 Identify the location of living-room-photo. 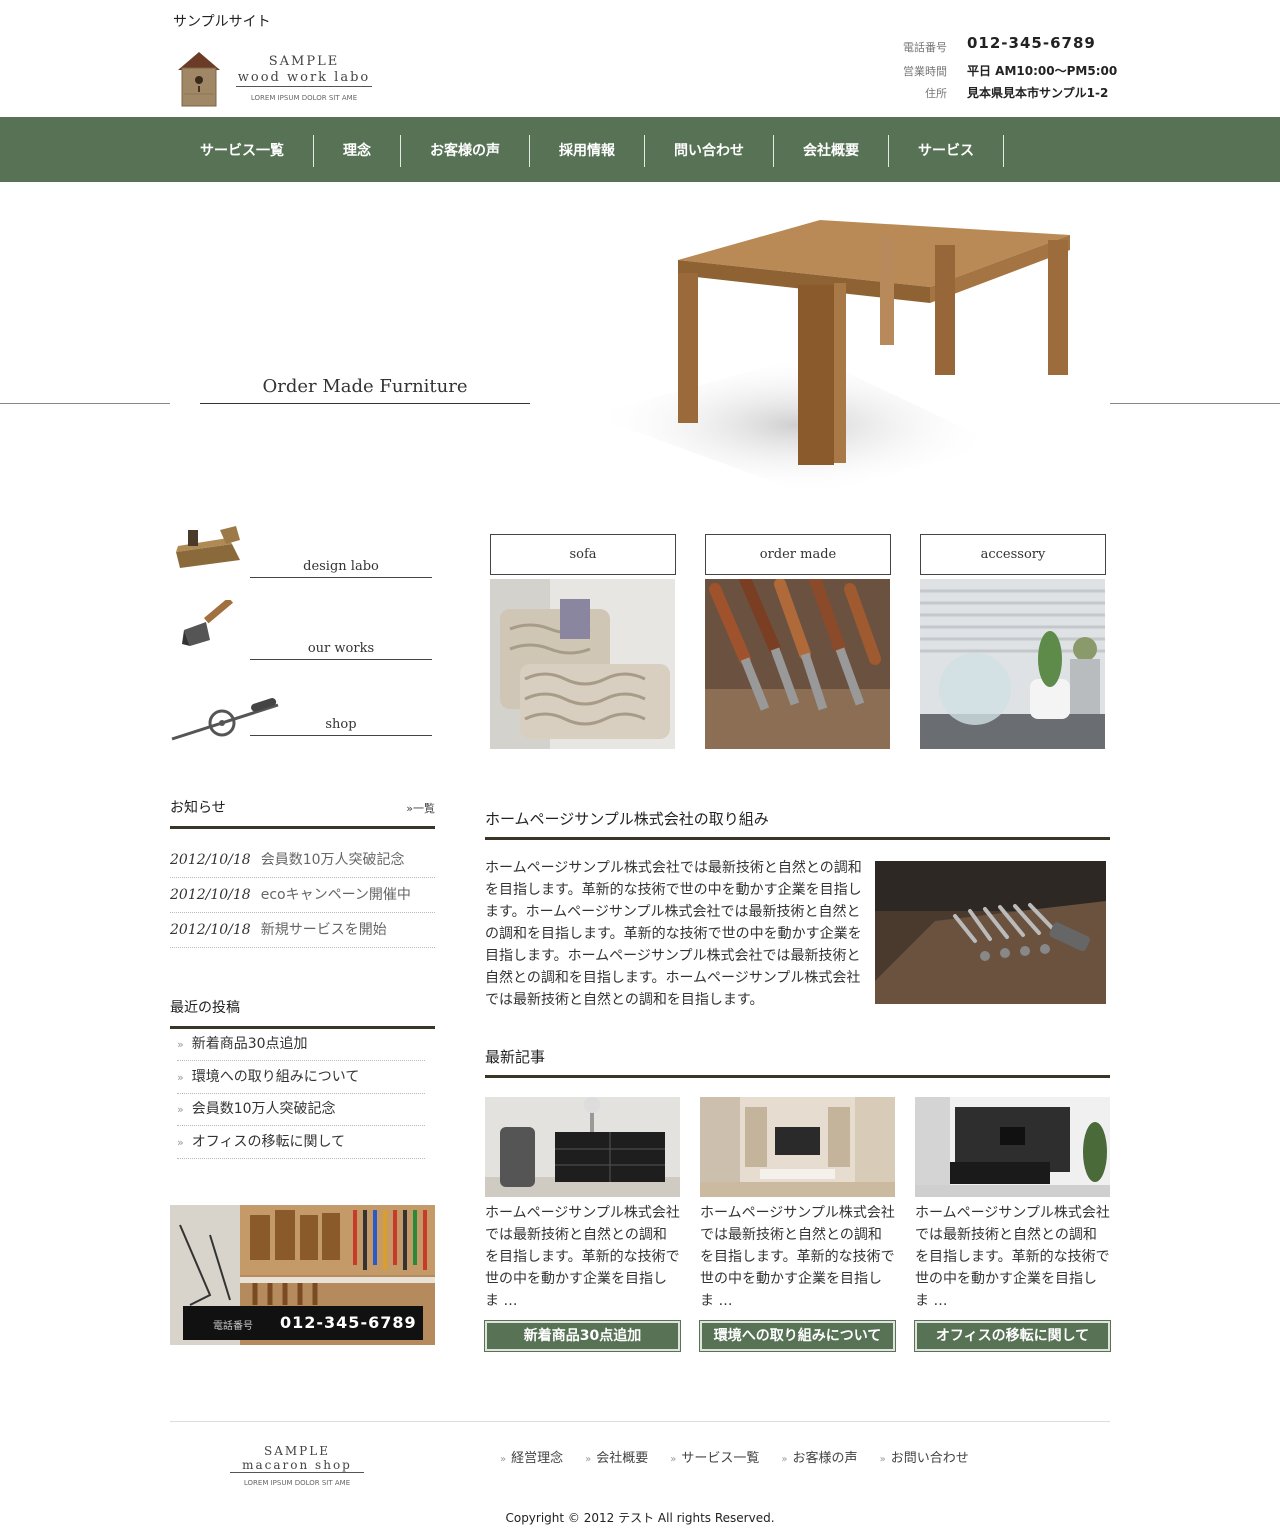
(797, 1147).